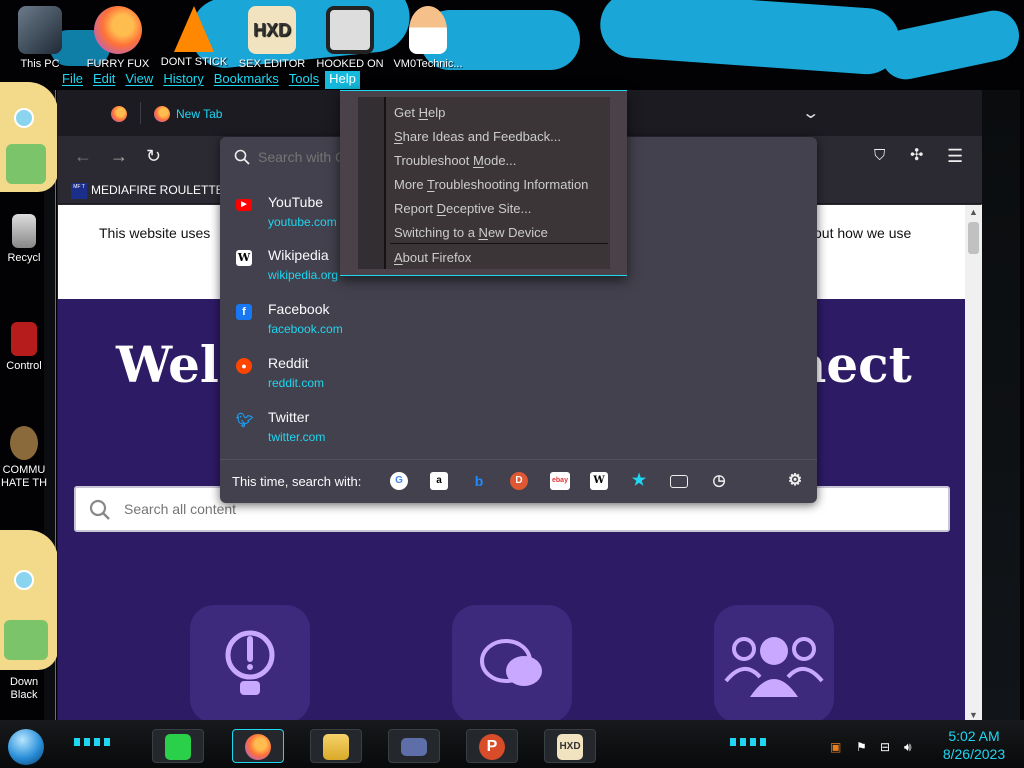  I want to click on bookmarks-star-icon: ★, so click(639, 481).